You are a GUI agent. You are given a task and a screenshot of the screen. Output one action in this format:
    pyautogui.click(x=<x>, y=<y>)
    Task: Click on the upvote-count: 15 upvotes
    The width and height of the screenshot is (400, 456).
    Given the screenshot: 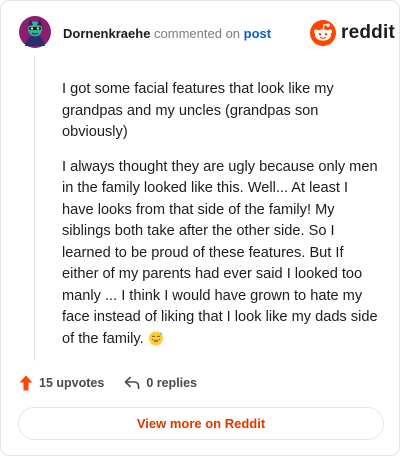 What is the action you would take?
    pyautogui.click(x=72, y=383)
    